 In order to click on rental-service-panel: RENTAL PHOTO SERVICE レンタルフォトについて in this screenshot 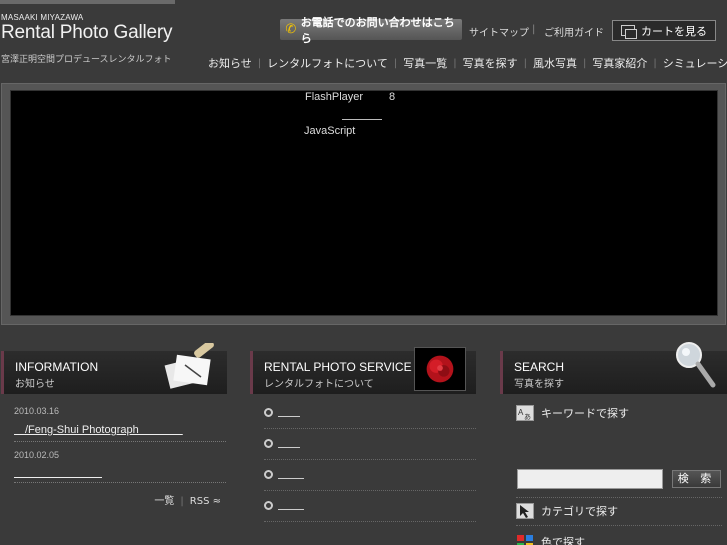, I will do `click(363, 446)`.